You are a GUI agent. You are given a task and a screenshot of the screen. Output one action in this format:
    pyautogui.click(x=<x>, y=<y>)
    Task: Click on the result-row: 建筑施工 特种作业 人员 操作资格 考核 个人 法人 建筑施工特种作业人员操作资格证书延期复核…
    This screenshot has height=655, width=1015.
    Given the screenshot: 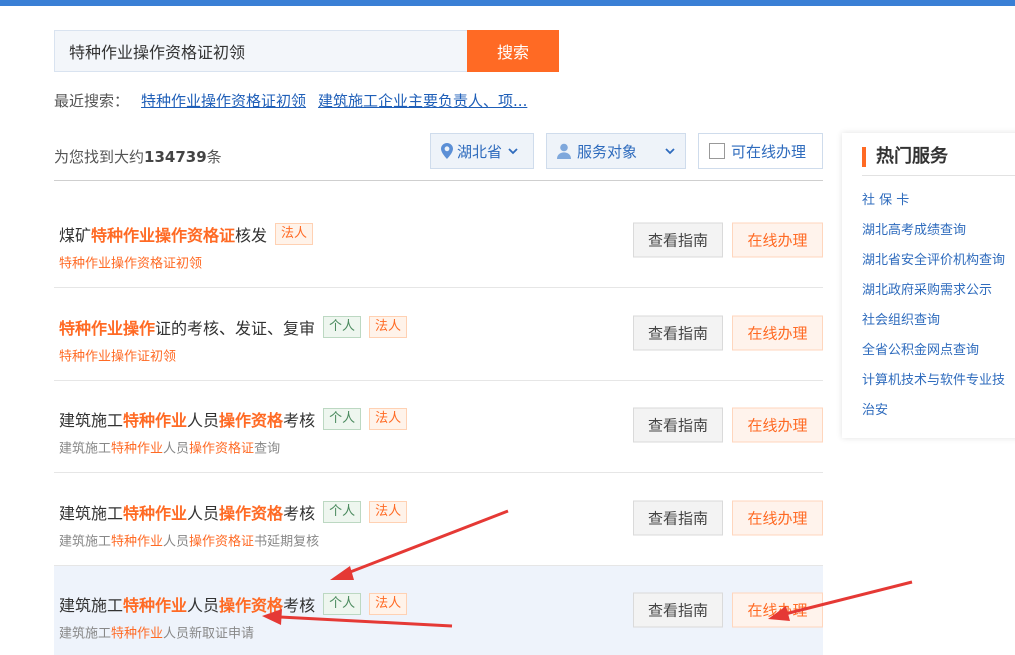 What is the action you would take?
    pyautogui.click(x=438, y=520)
    